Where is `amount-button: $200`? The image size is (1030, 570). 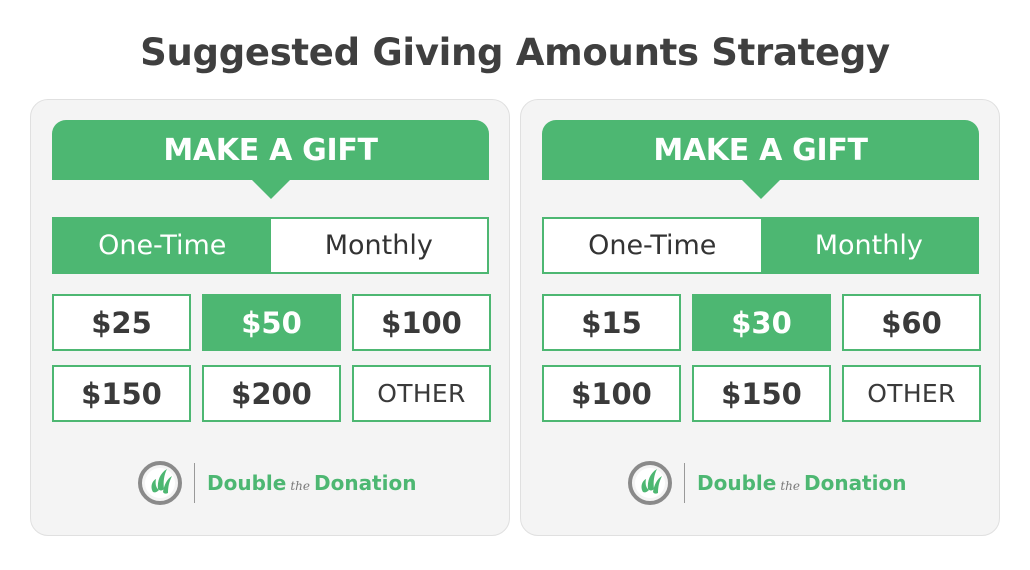
amount-button: $200 is located at coordinates (271, 393).